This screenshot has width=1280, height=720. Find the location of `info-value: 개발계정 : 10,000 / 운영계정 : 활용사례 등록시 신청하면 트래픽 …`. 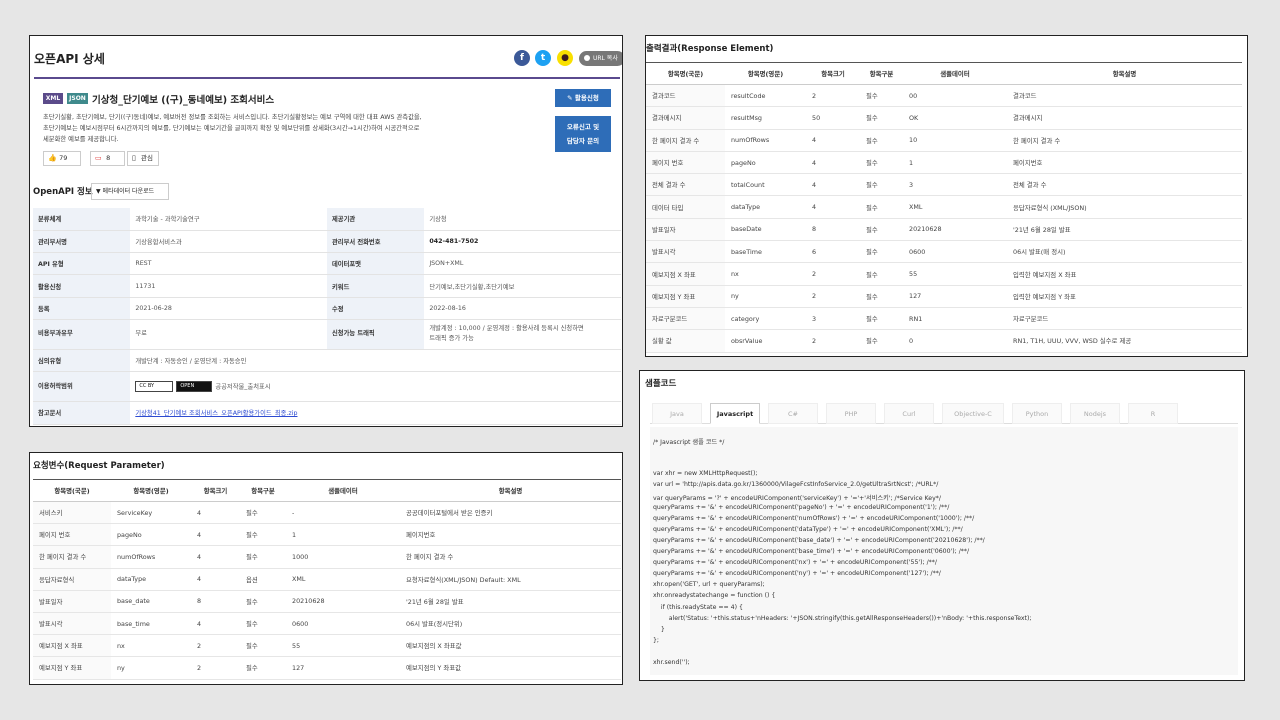

info-value: 개발계정 : 10,000 / 운영계정 : 활용사례 등록시 신청하면 트래픽 … is located at coordinates (522, 334).